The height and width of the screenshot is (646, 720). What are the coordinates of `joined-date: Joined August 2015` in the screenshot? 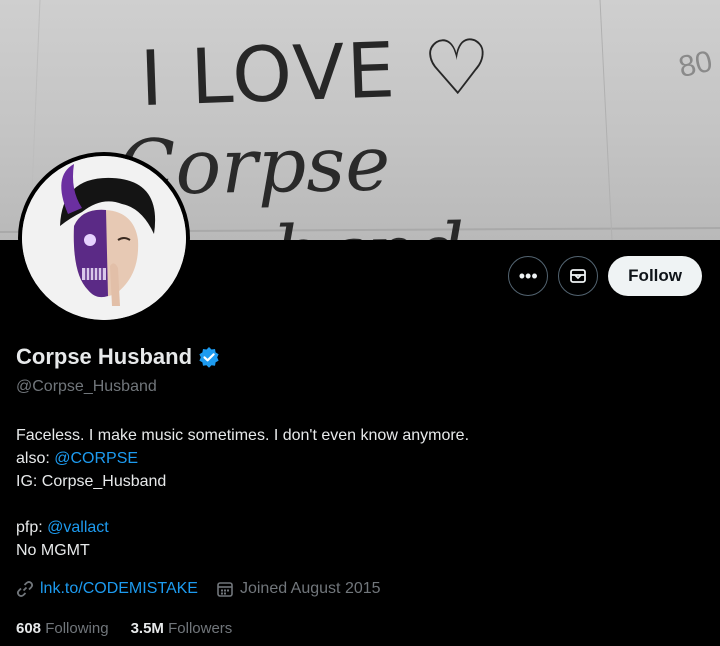 It's located at (310, 588).